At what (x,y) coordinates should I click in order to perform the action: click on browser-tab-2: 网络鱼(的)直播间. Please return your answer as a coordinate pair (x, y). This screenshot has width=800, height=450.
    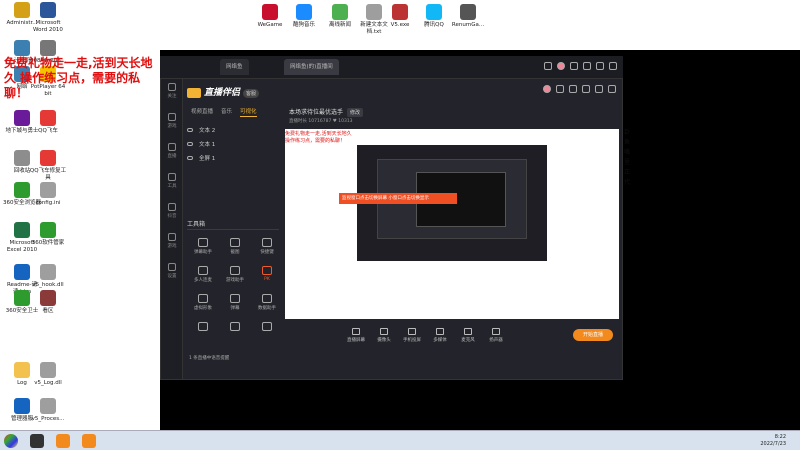
    Looking at the image, I should click on (311, 67).